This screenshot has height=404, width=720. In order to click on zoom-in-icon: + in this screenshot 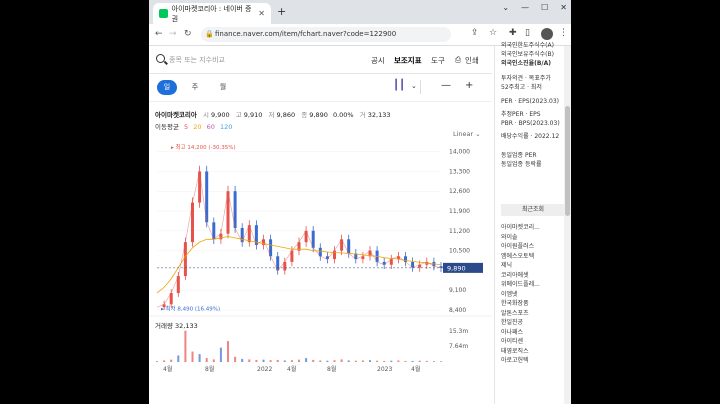, I will do `click(469, 85)`.